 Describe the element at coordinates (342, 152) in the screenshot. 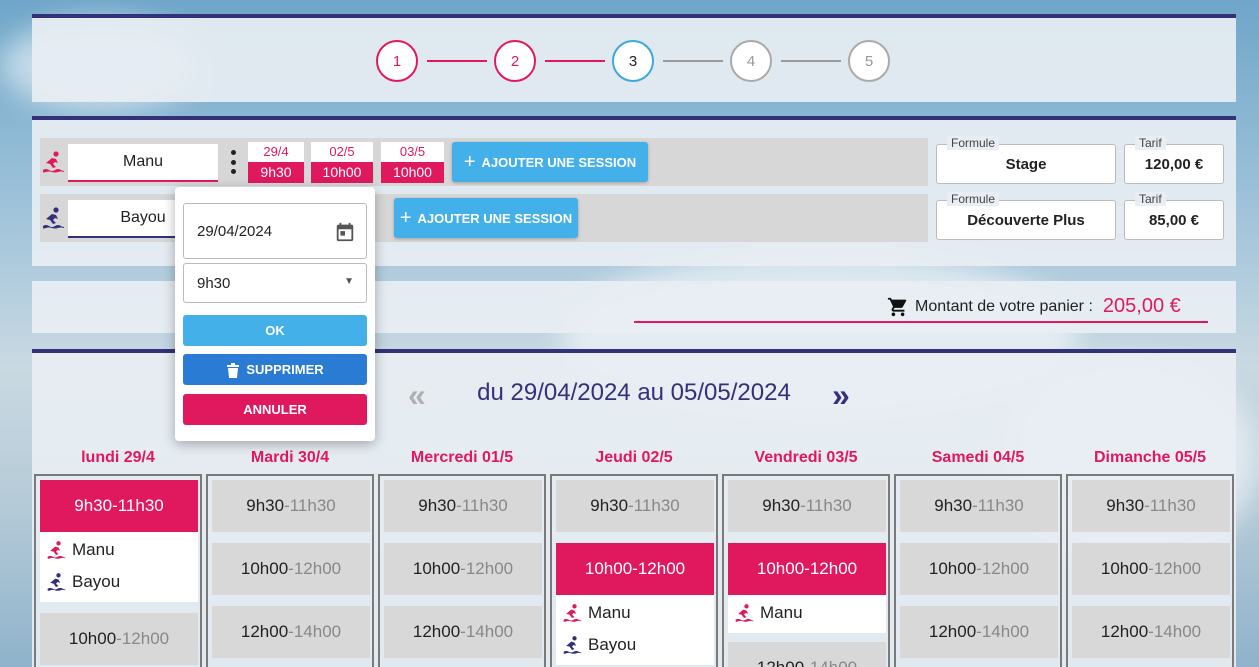

I see `session-date: 02/5` at that location.